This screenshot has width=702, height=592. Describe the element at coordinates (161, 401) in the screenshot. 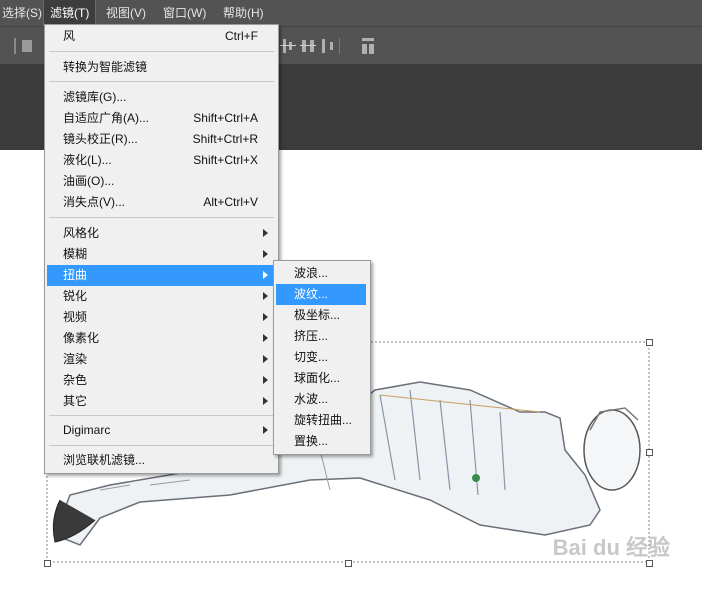

I see `menu-item-other: 其它` at that location.